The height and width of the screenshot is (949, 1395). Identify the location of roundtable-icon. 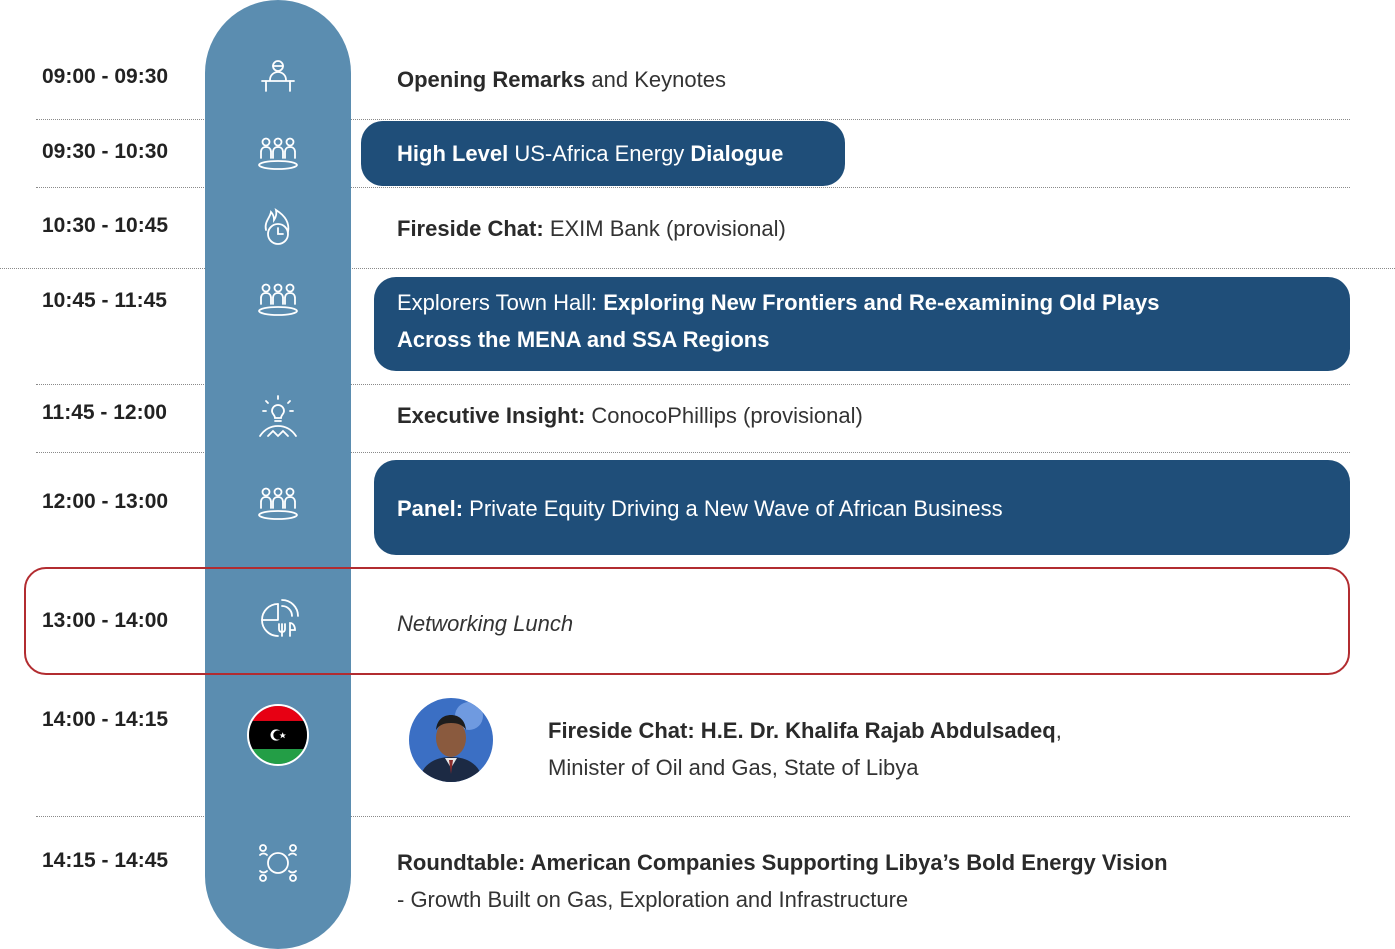
(278, 863).